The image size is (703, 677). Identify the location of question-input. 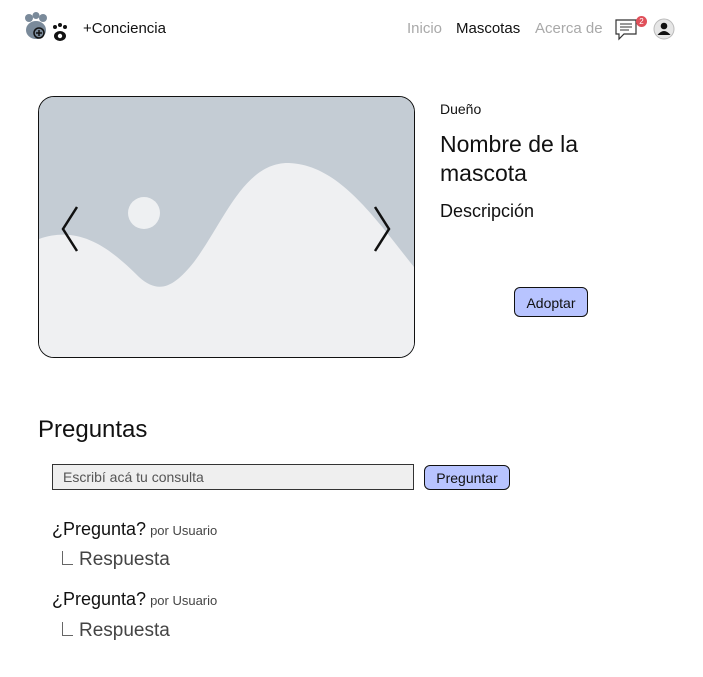
(233, 477).